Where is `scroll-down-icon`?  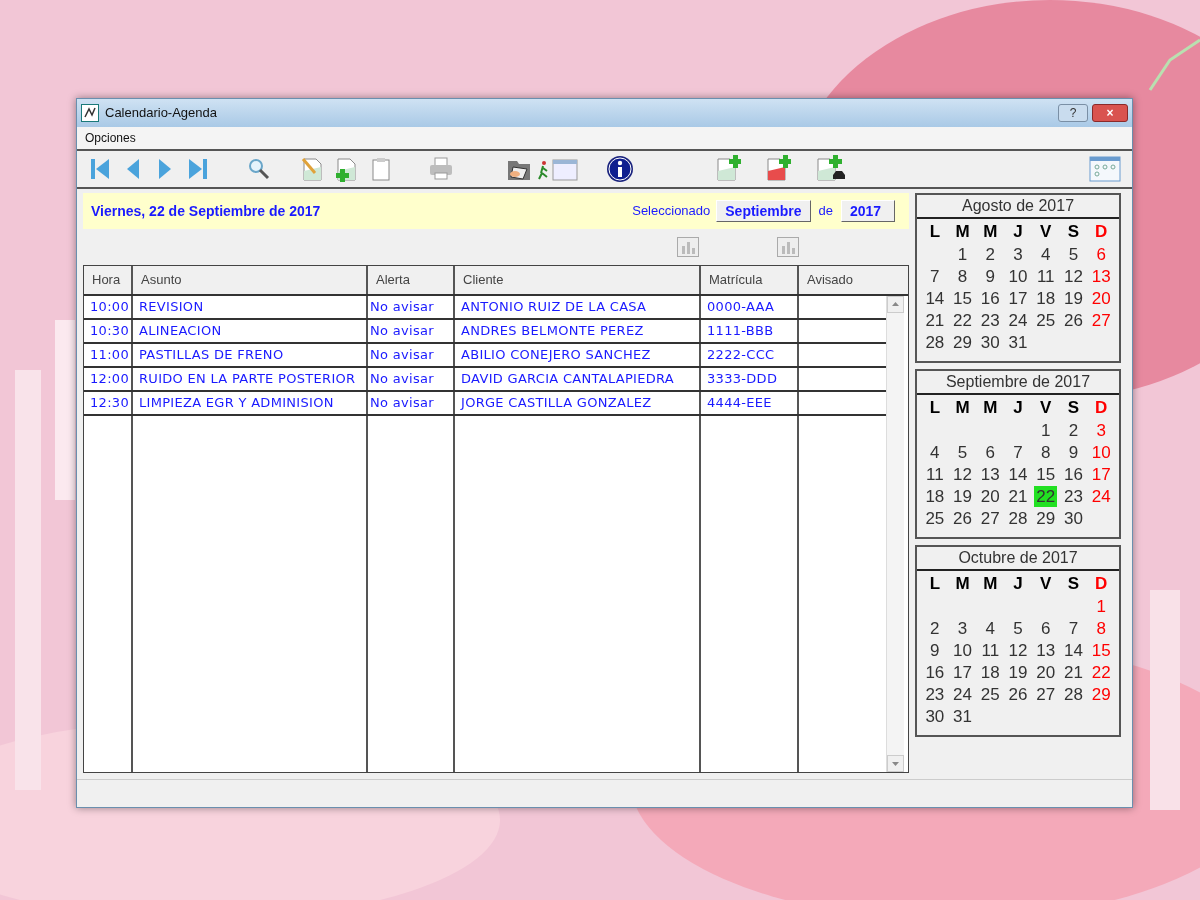 scroll-down-icon is located at coordinates (895, 763).